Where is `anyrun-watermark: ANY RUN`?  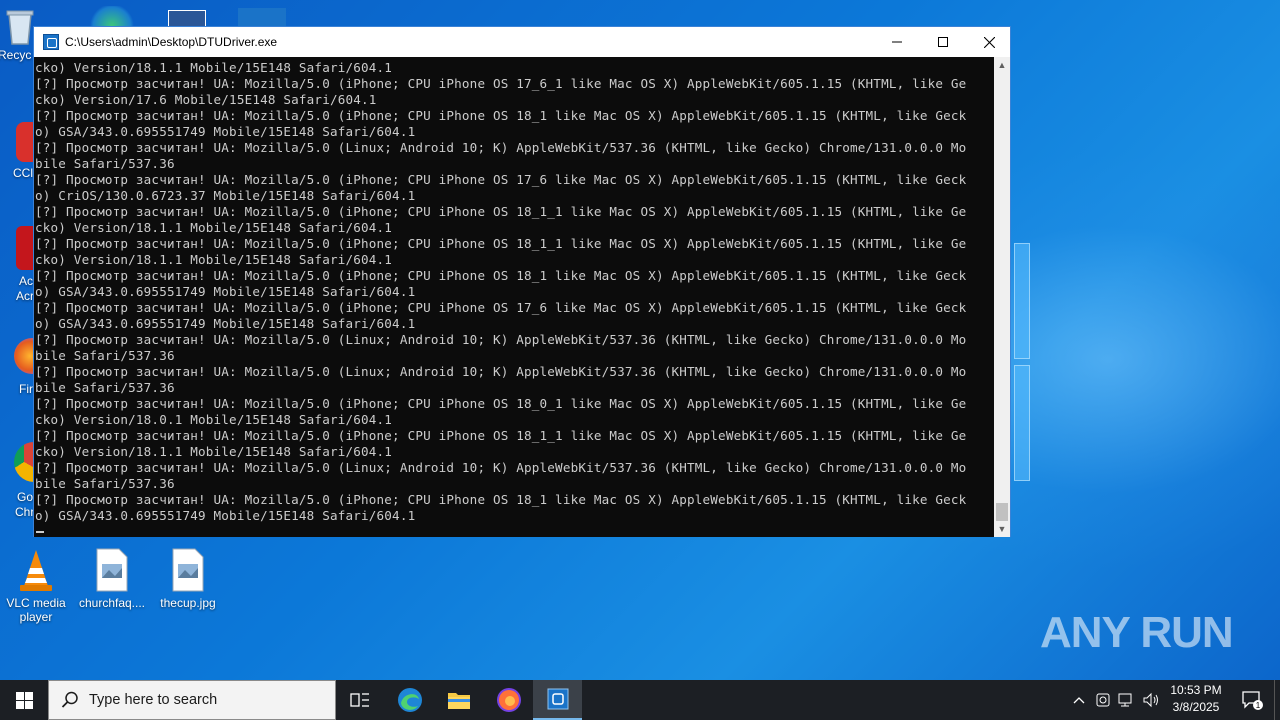
anyrun-watermark: ANY RUN is located at coordinates (1137, 631).